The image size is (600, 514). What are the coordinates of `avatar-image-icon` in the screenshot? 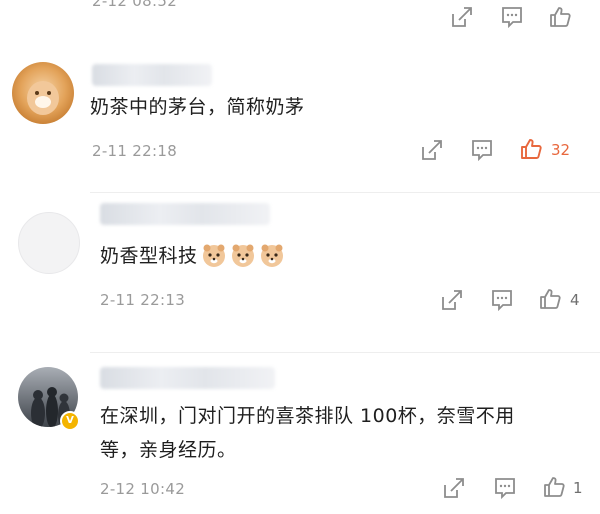 It's located at (43, 93).